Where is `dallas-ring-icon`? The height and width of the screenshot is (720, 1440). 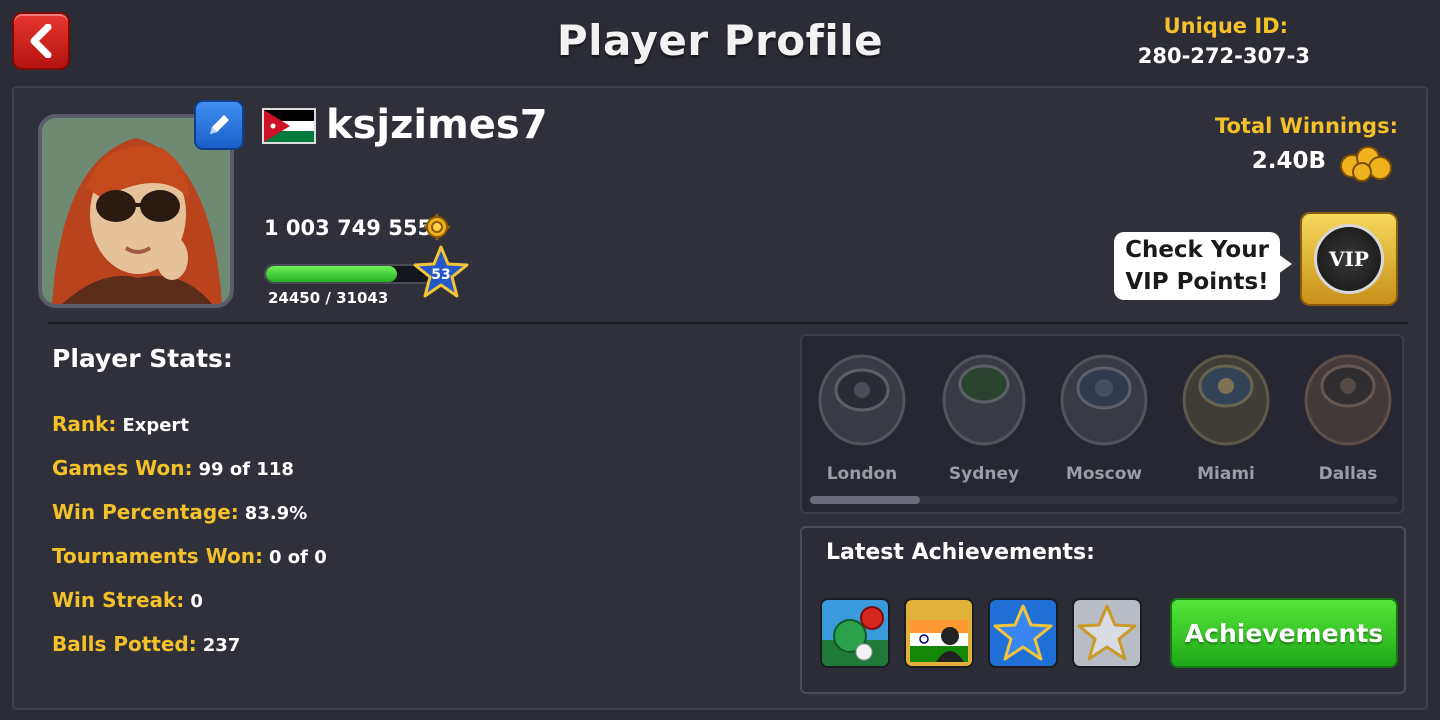
dallas-ring-icon is located at coordinates (1348, 400).